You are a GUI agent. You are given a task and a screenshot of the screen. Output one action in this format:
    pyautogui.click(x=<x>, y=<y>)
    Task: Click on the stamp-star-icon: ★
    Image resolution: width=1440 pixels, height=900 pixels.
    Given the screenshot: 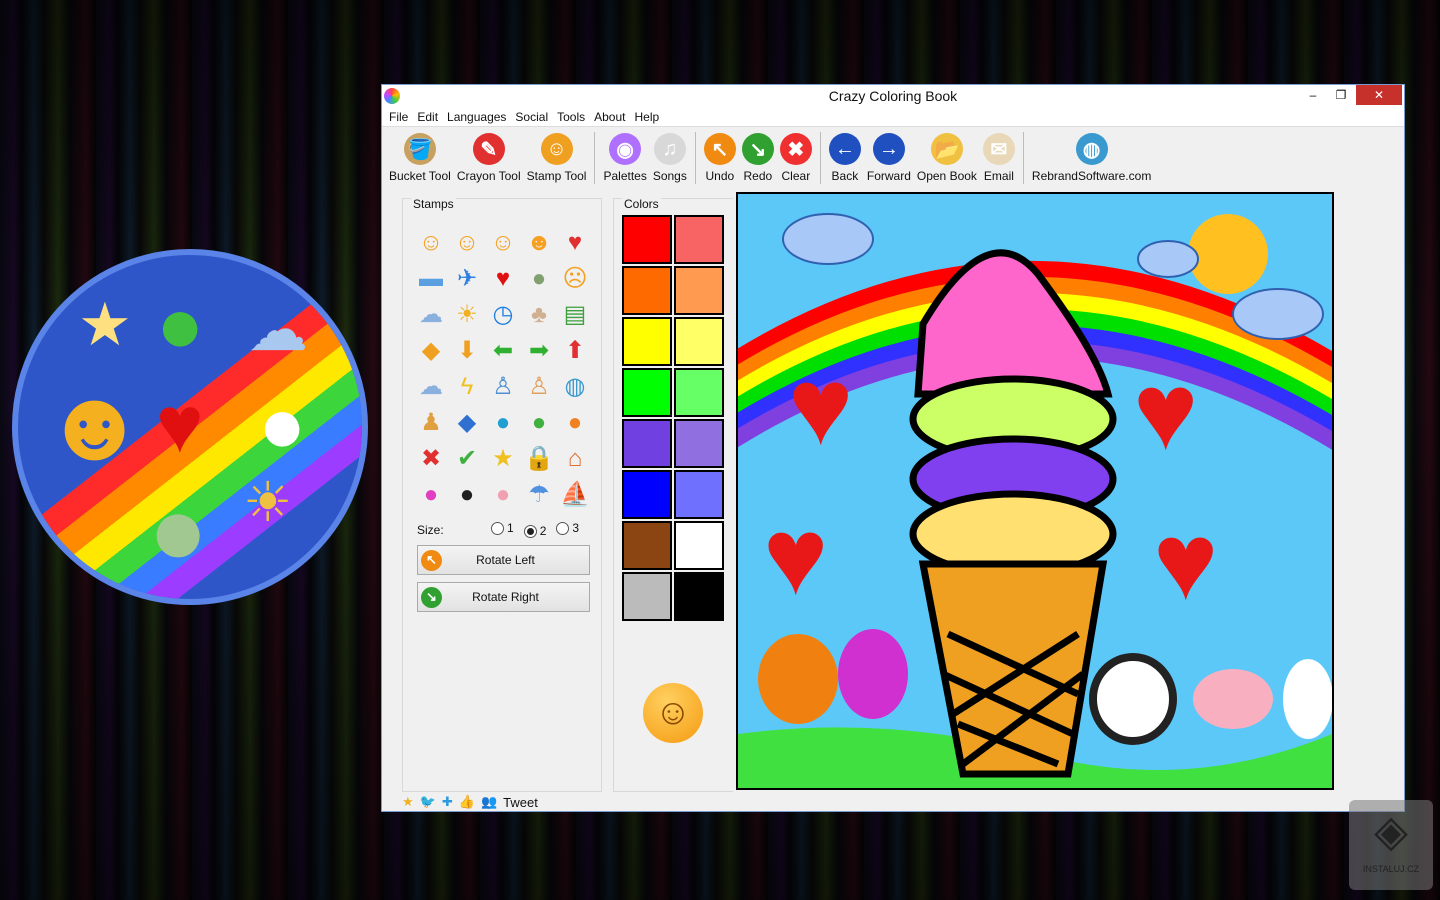 What is the action you would take?
    pyautogui.click(x=503, y=459)
    